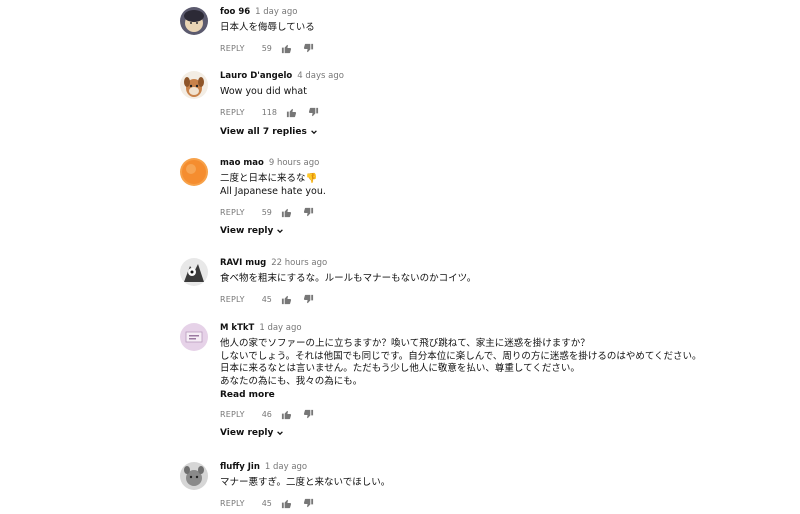  What do you see at coordinates (490, 113) in the screenshot?
I see `comment-actions: REPLY 118` at bounding box center [490, 113].